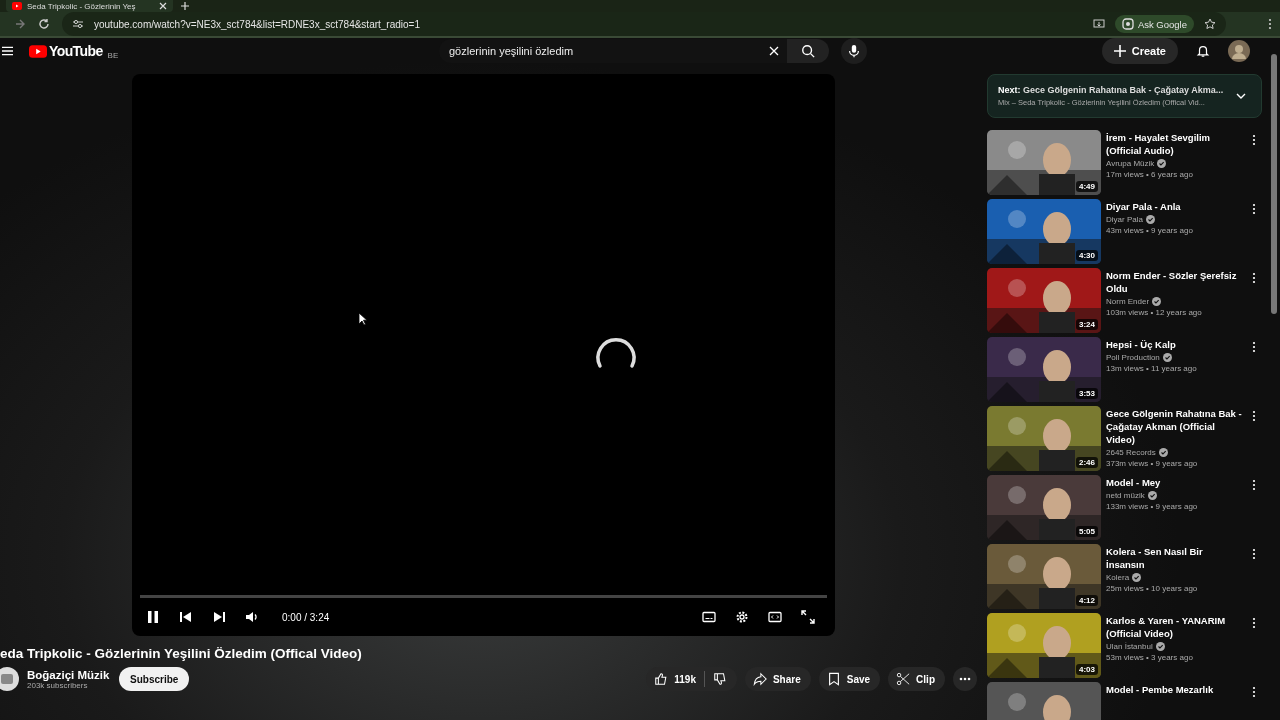 The image size is (1280, 720). Describe the element at coordinates (1203, 51) in the screenshot. I see `notification-icon` at that location.